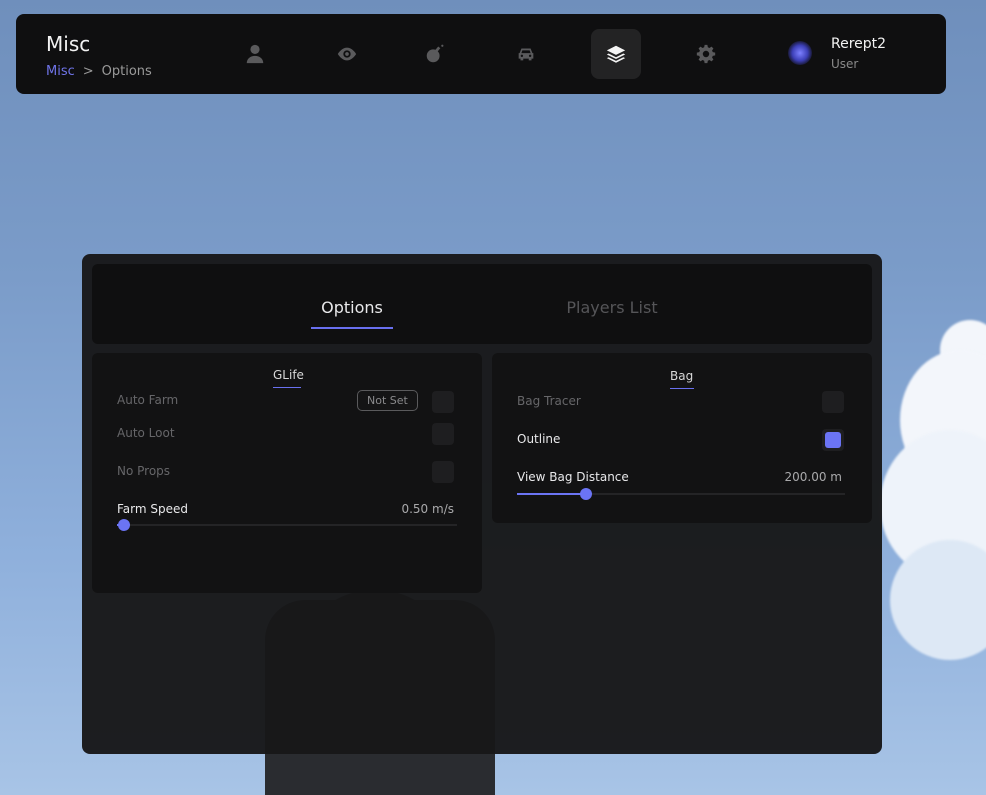 Image resolution: width=986 pixels, height=795 pixels. Describe the element at coordinates (845, 64) in the screenshot. I see `user-role: User` at that location.